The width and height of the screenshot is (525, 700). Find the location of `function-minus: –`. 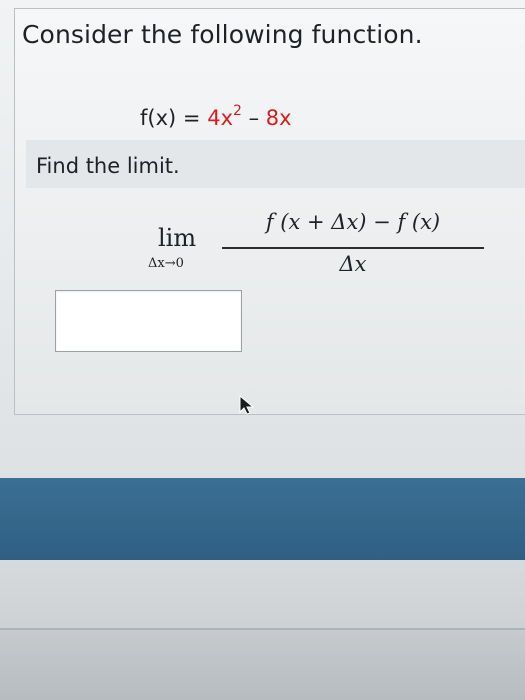

function-minus: – is located at coordinates (254, 118).